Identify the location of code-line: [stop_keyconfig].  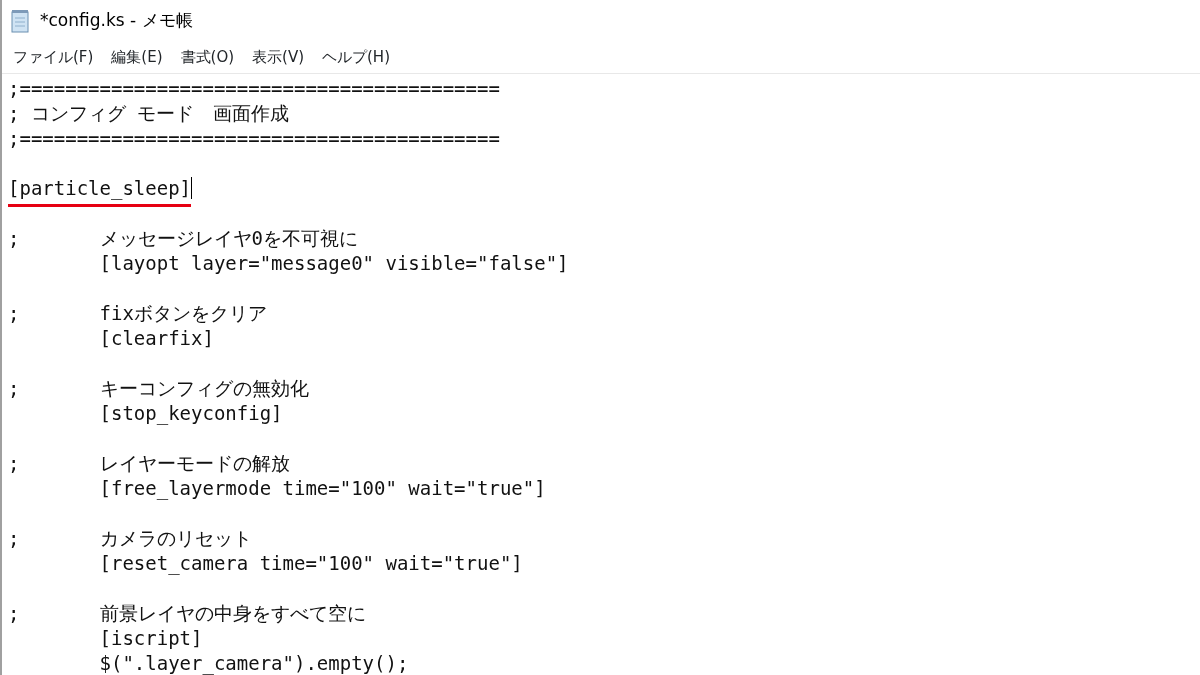
(190, 413).